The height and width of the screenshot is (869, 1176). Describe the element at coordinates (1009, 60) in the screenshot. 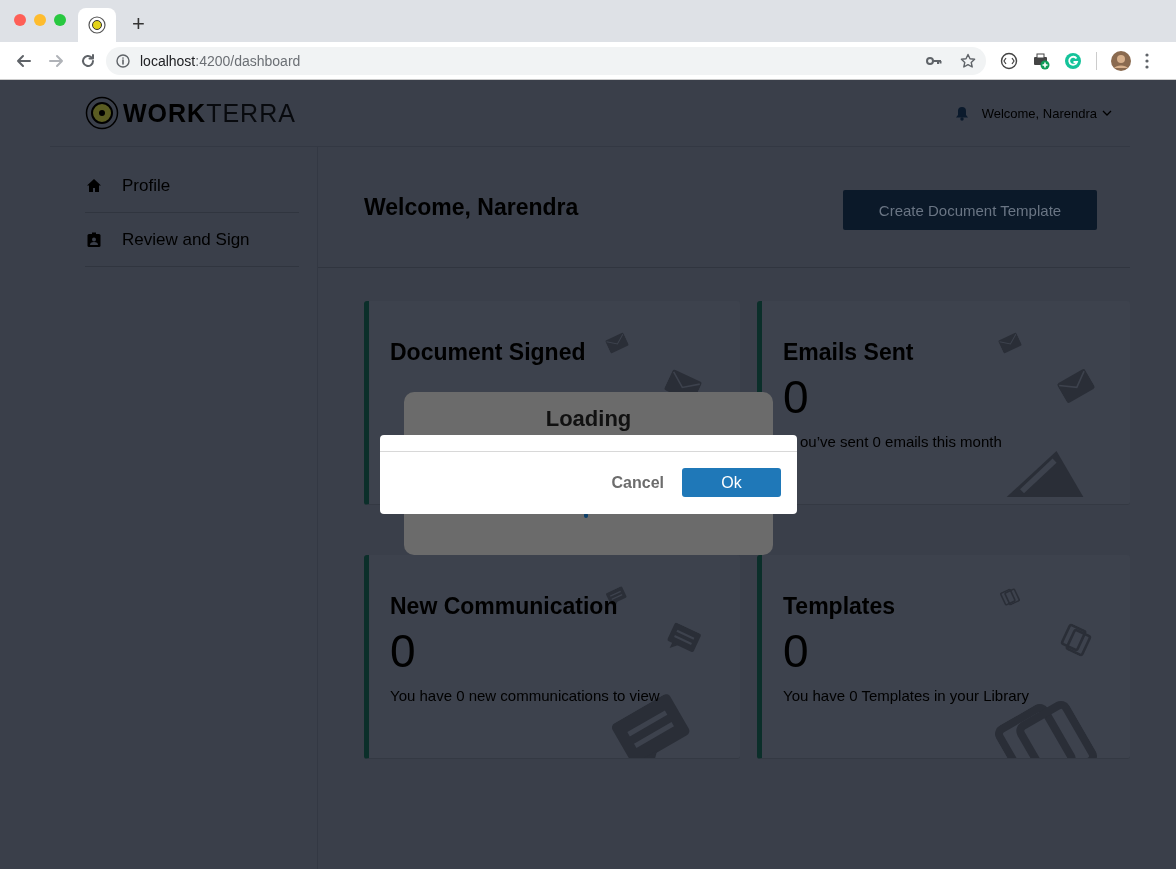

I see `extension-icon` at that location.